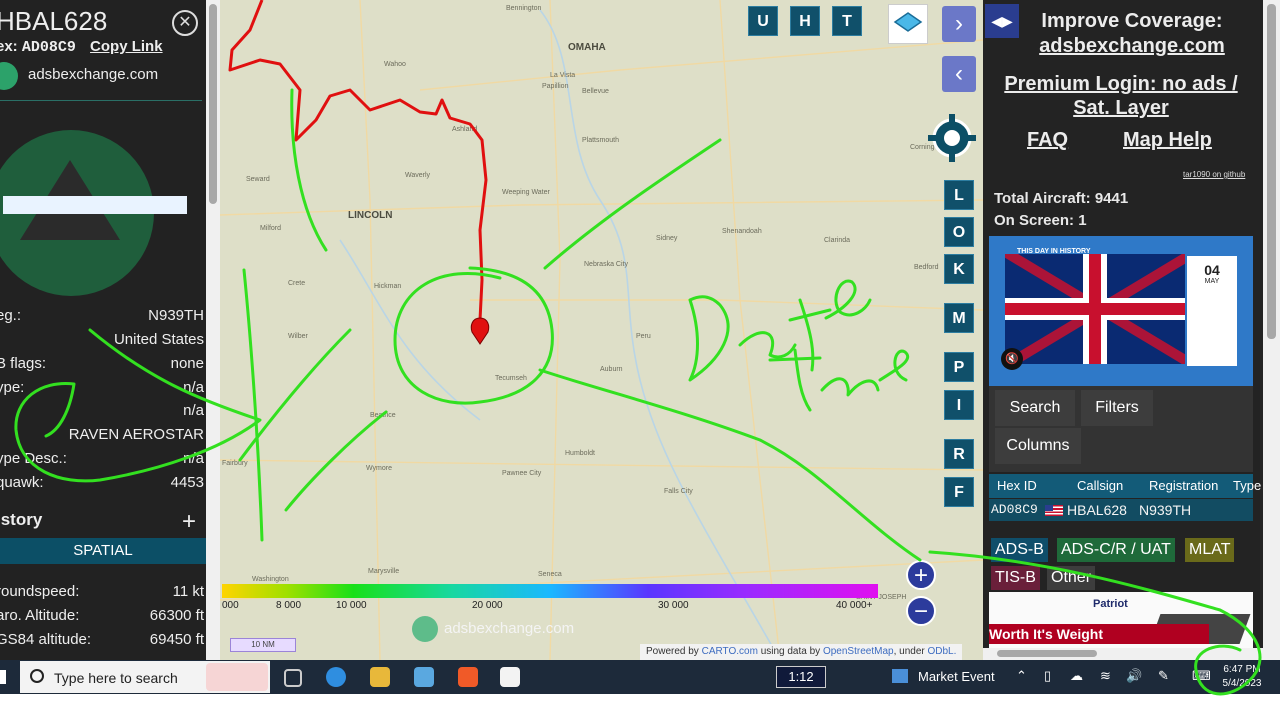  What do you see at coordinates (959, 195) in the screenshot?
I see `map-button-l: L` at bounding box center [959, 195].